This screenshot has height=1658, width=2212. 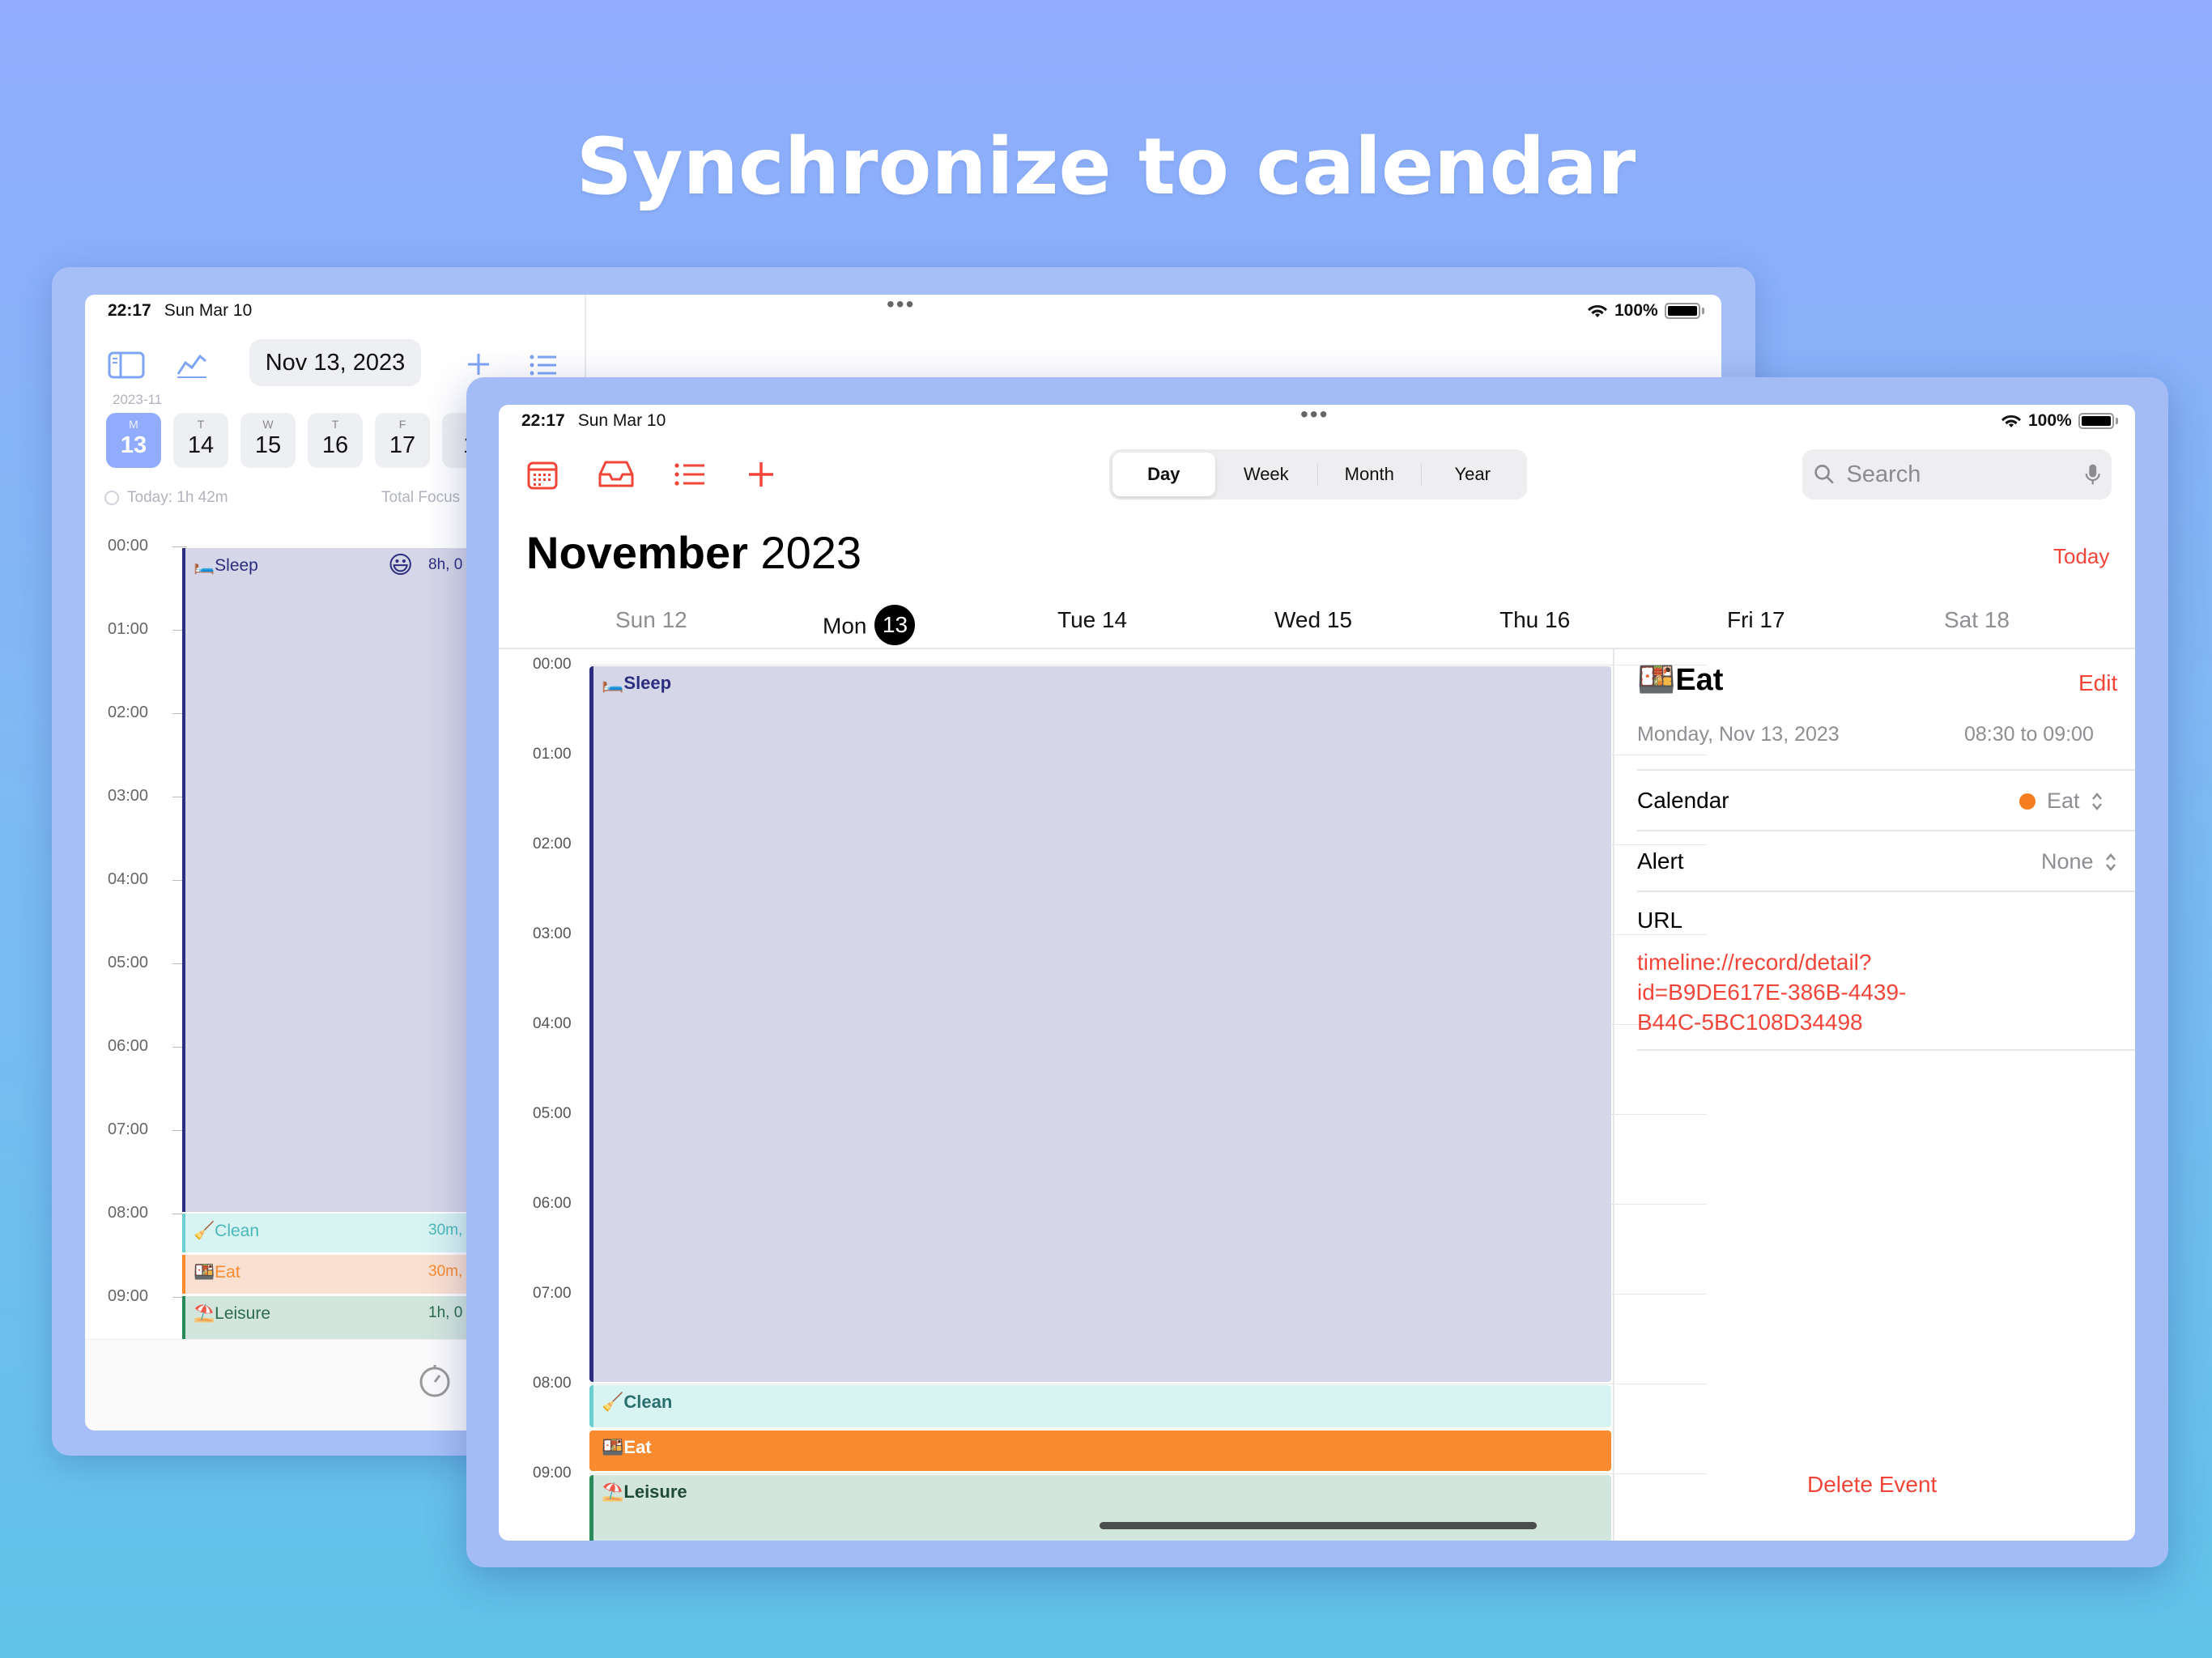 What do you see at coordinates (335, 362) in the screenshot?
I see `date-picker-button: Nov 13, 2023` at bounding box center [335, 362].